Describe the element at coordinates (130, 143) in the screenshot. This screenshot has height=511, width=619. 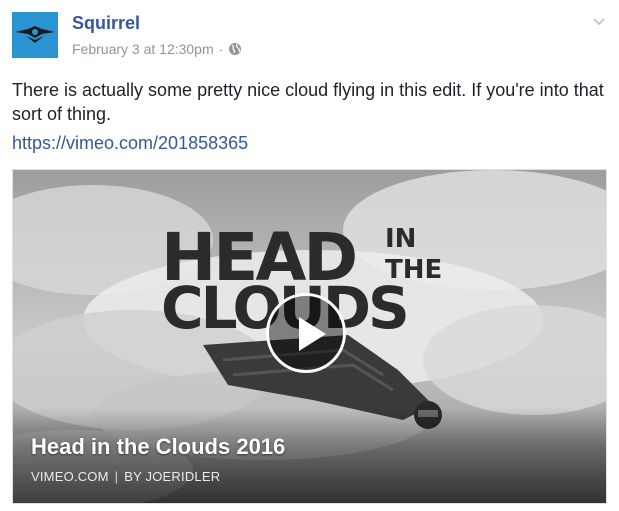
I see `post-link: https://vimeo.com/201858365` at that location.